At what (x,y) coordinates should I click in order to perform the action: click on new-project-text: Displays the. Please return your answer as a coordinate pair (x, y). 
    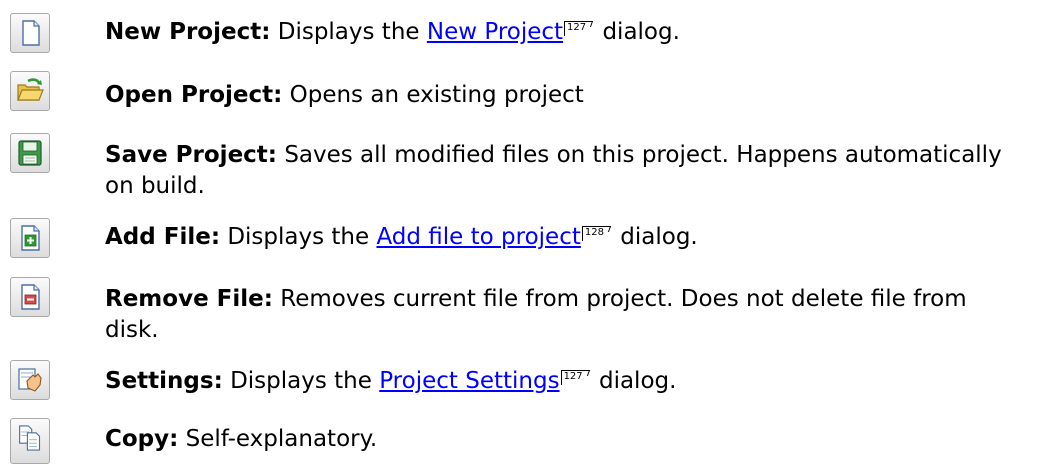
    Looking at the image, I should click on (352, 32).